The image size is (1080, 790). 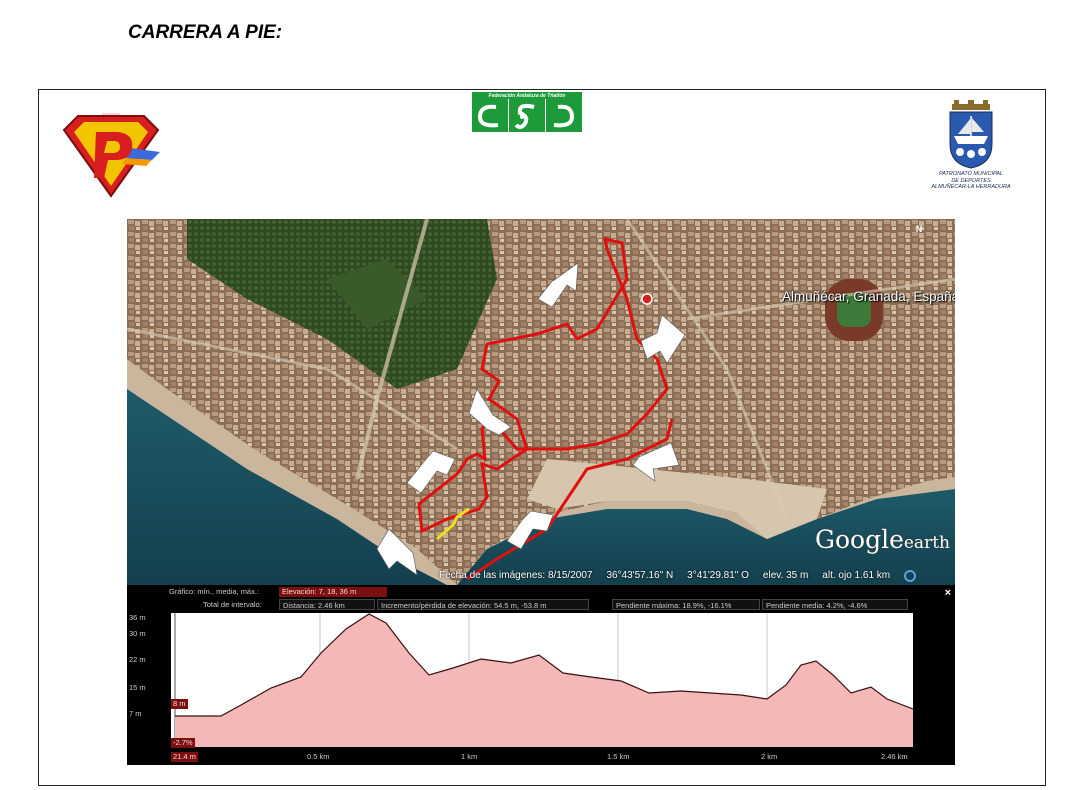 I want to click on earth-word: earth, so click(x=926, y=543).